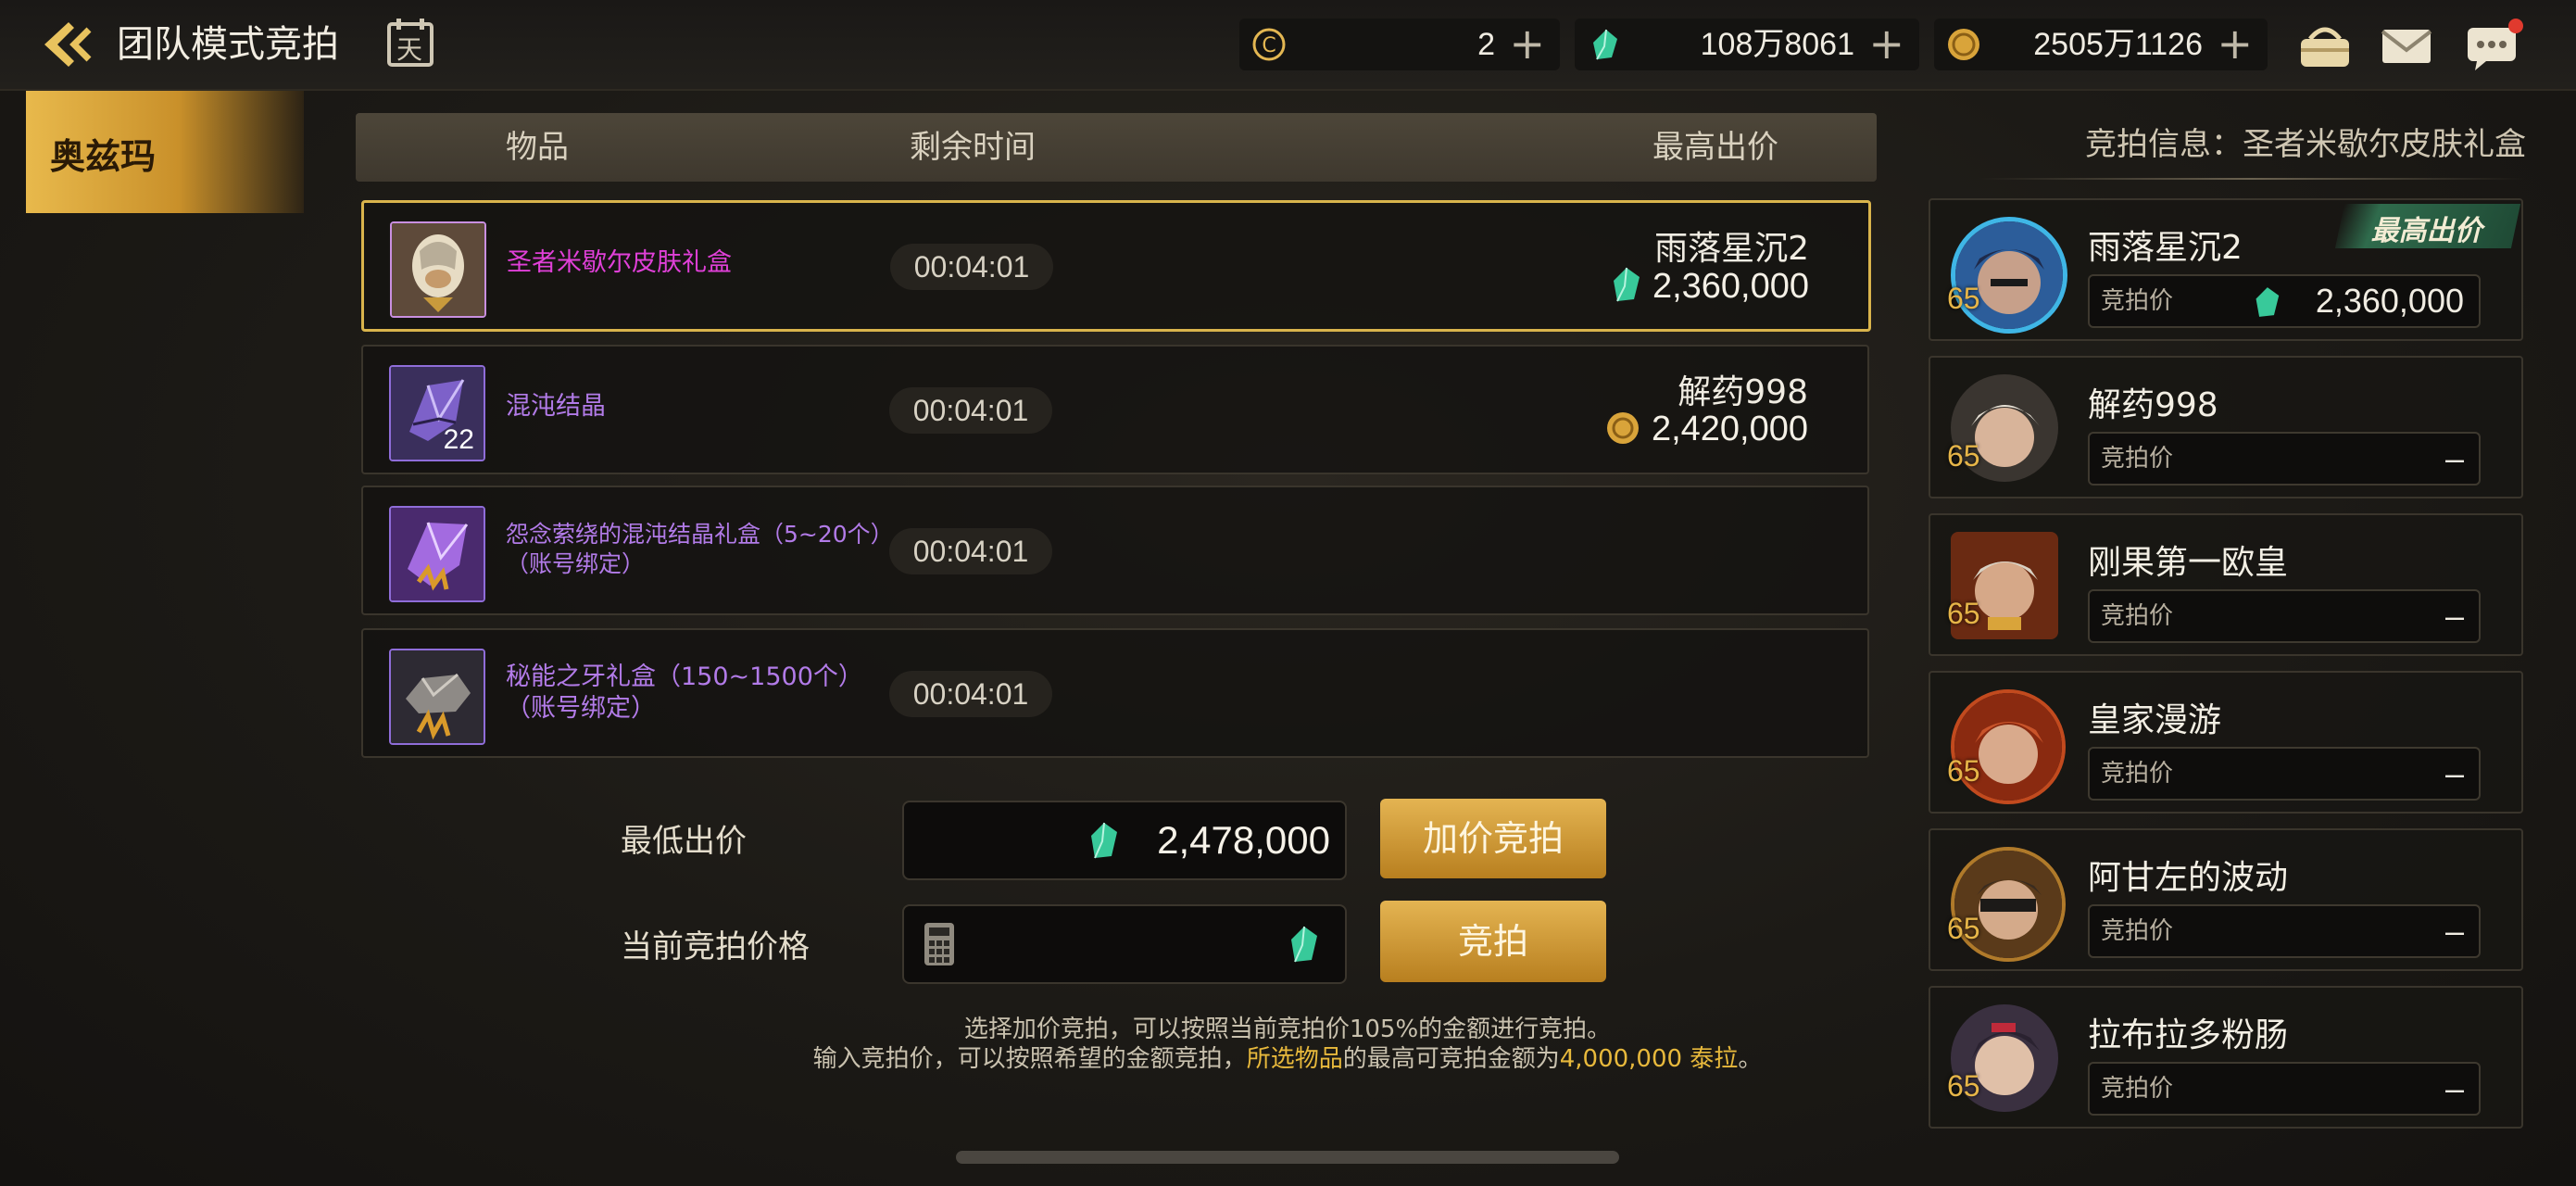 The image size is (2576, 1186). I want to click on bidder-card-2: 65 解药998 竞拍价 –, so click(2226, 427).